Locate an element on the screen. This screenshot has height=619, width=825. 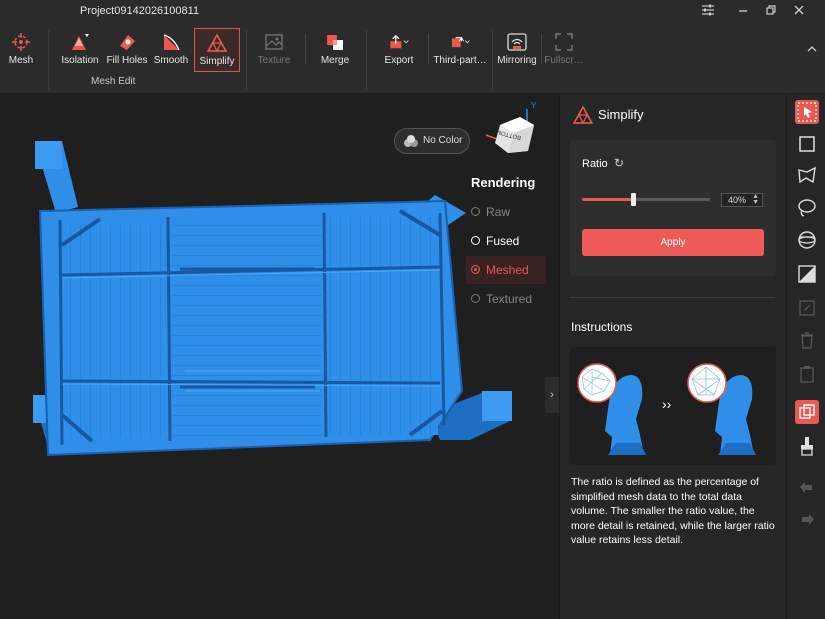
ratio-input: 40% ▲ ▼ is located at coordinates (742, 200).